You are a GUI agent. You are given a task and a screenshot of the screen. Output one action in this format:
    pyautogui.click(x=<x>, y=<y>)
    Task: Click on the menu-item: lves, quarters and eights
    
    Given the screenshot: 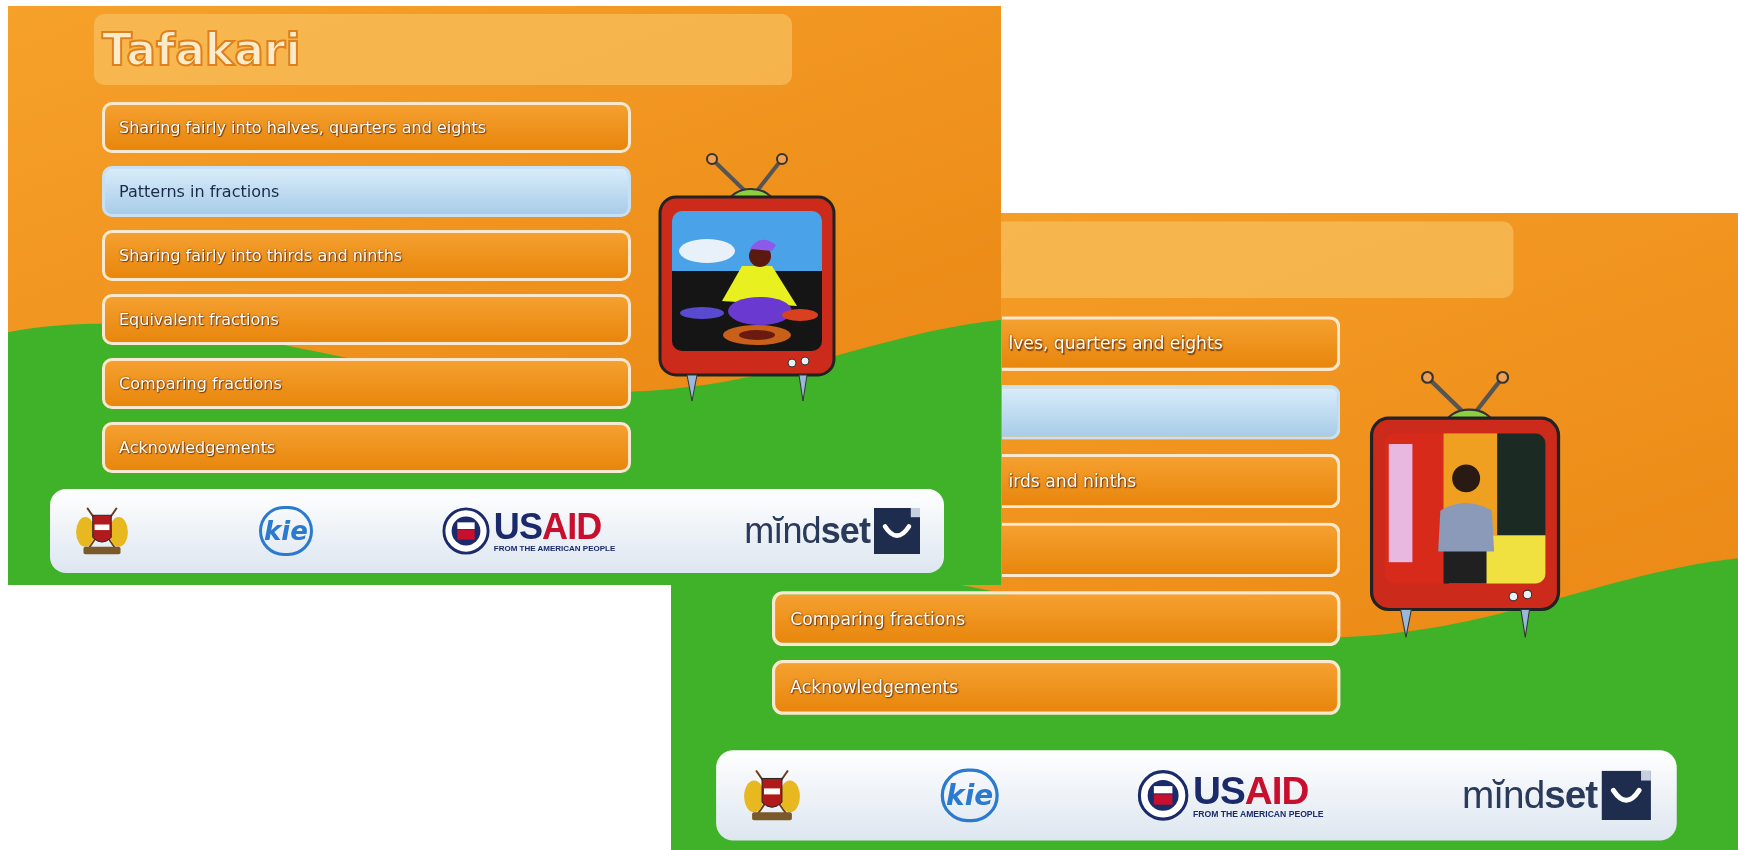 What is the action you would take?
    pyautogui.click(x=1171, y=343)
    